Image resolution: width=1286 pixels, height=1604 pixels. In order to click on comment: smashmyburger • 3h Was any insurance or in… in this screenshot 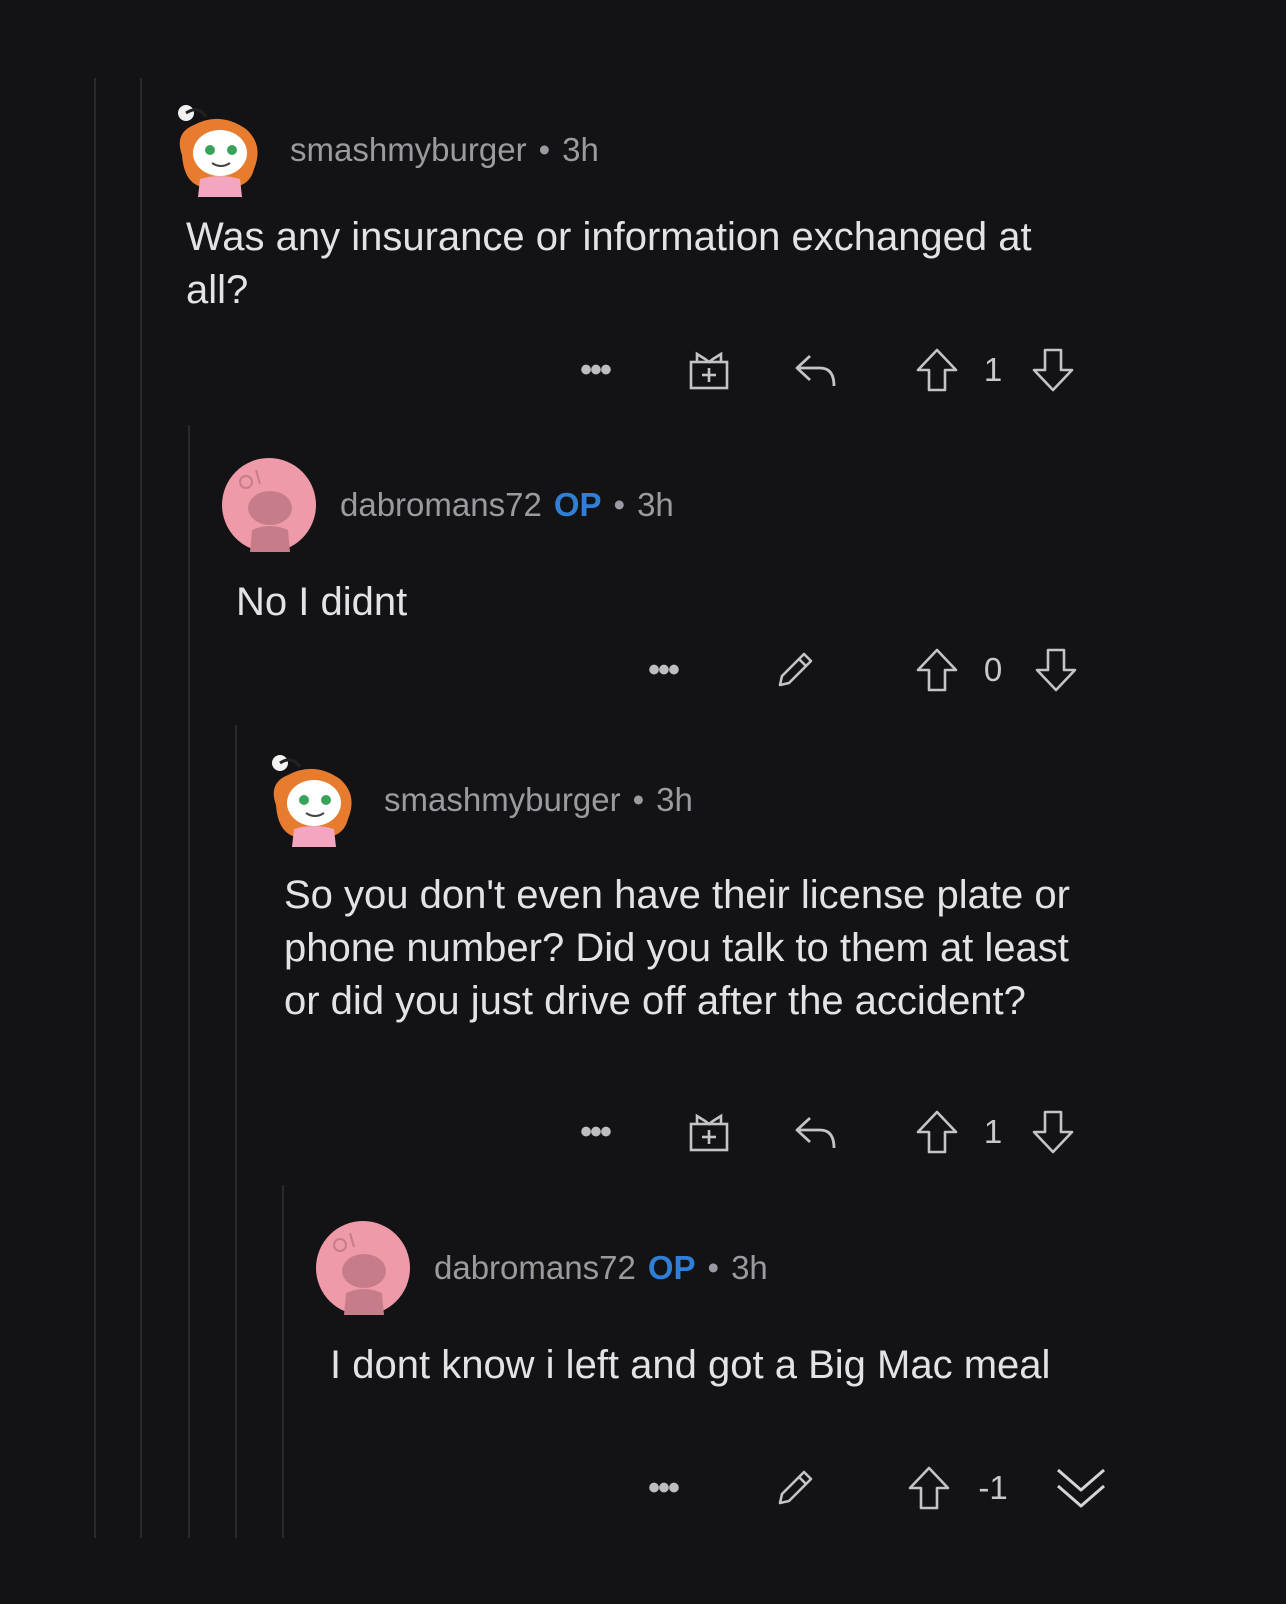, I will do `click(642, 206)`.